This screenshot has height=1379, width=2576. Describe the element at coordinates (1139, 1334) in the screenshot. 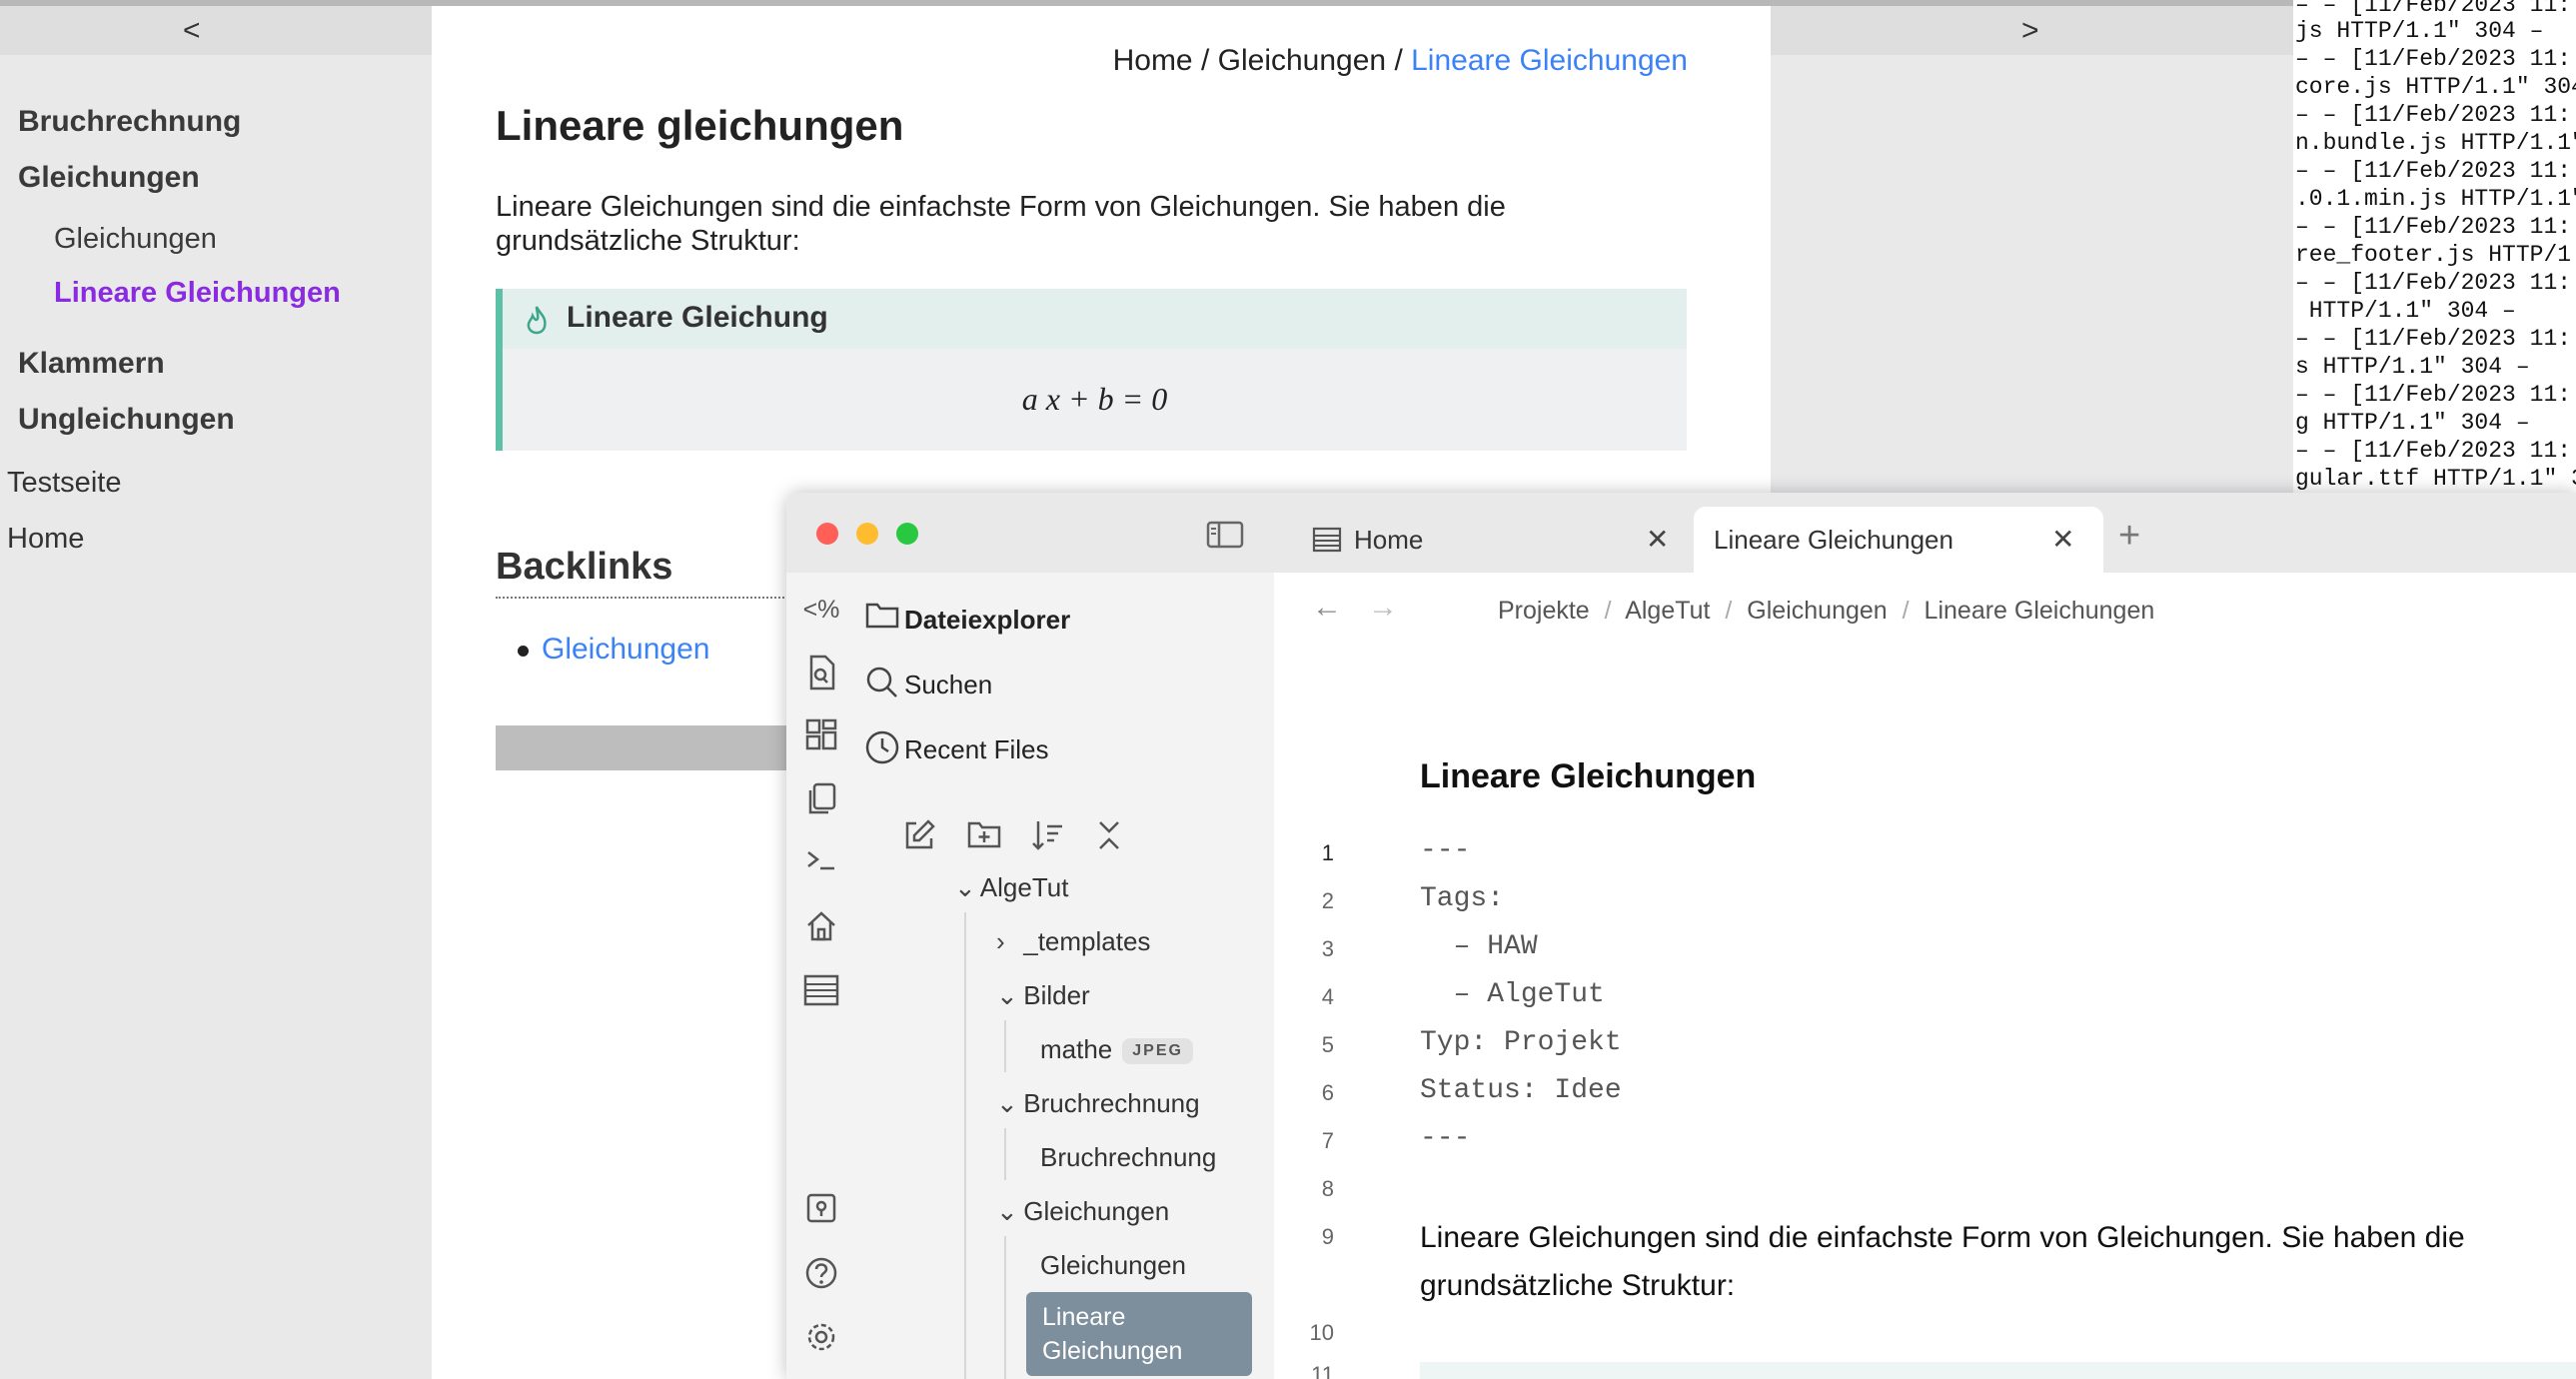

I see `tree-file-lineare-gleichungen: Lineare Gleichungen` at that location.